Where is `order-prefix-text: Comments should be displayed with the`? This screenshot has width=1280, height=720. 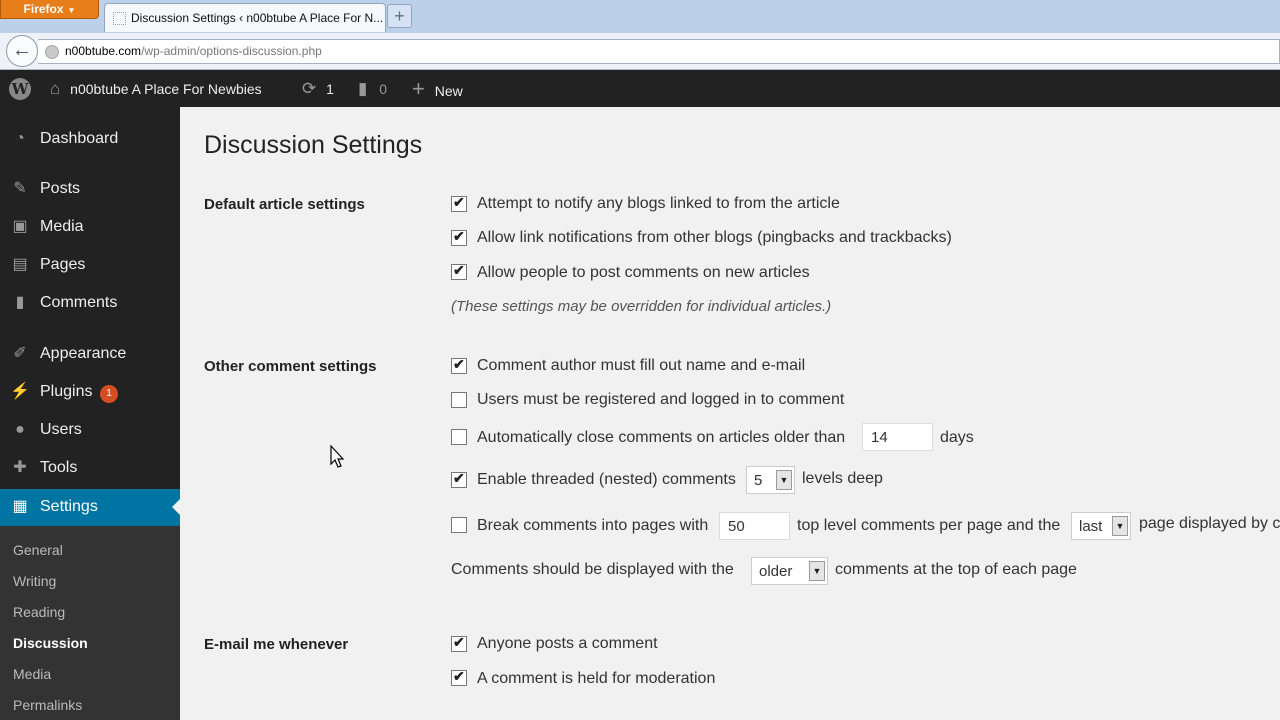
order-prefix-text: Comments should be displayed with the is located at coordinates (592, 569).